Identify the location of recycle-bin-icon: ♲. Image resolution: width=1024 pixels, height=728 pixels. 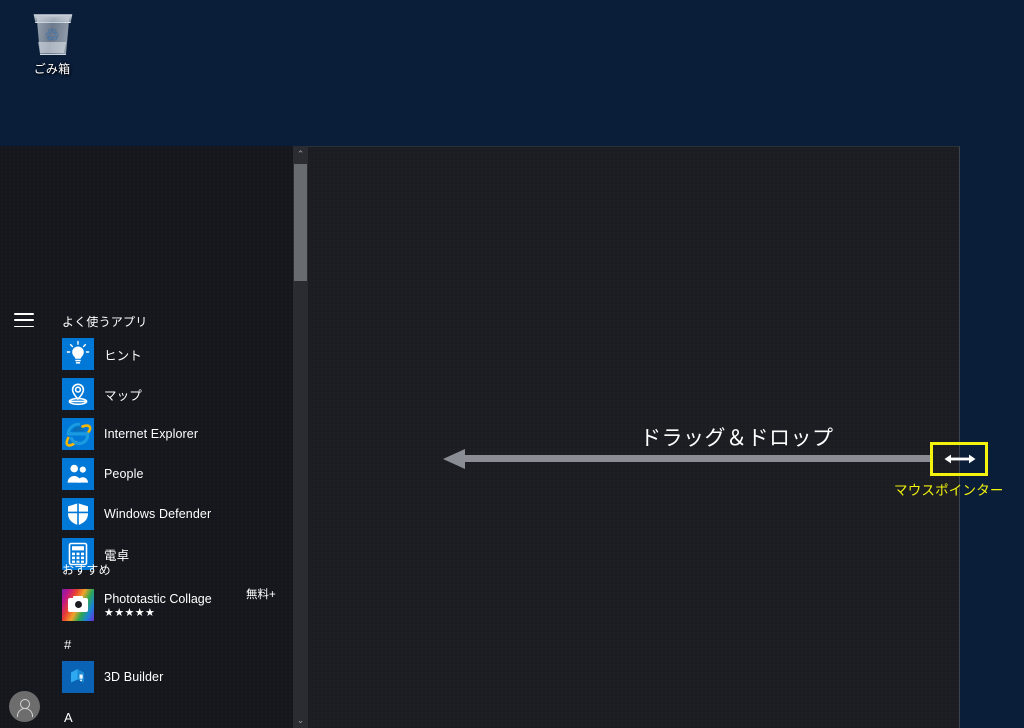
(52, 32).